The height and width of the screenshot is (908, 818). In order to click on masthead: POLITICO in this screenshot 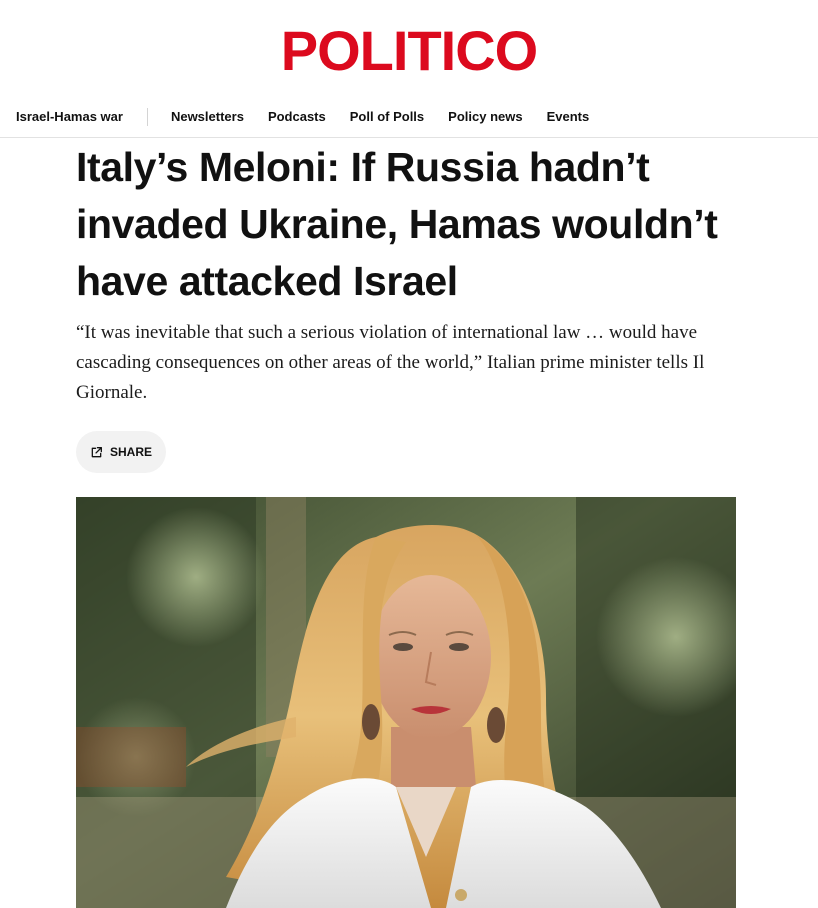, I will do `click(409, 48)`.